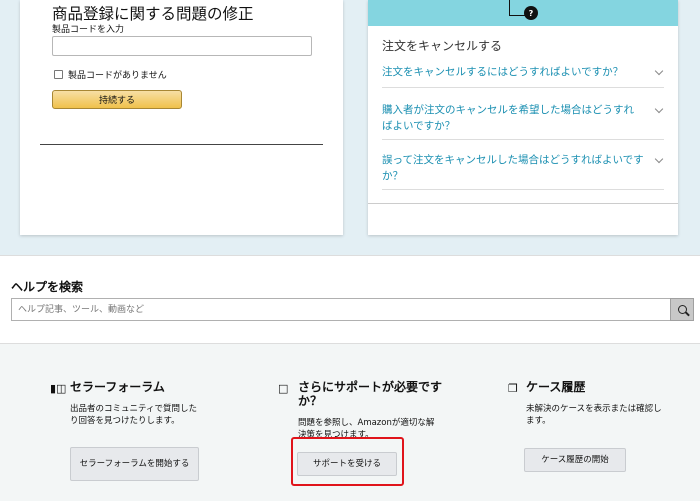  Describe the element at coordinates (117, 74) in the screenshot. I see `no-product-code-label: 製品コードがありません` at that location.